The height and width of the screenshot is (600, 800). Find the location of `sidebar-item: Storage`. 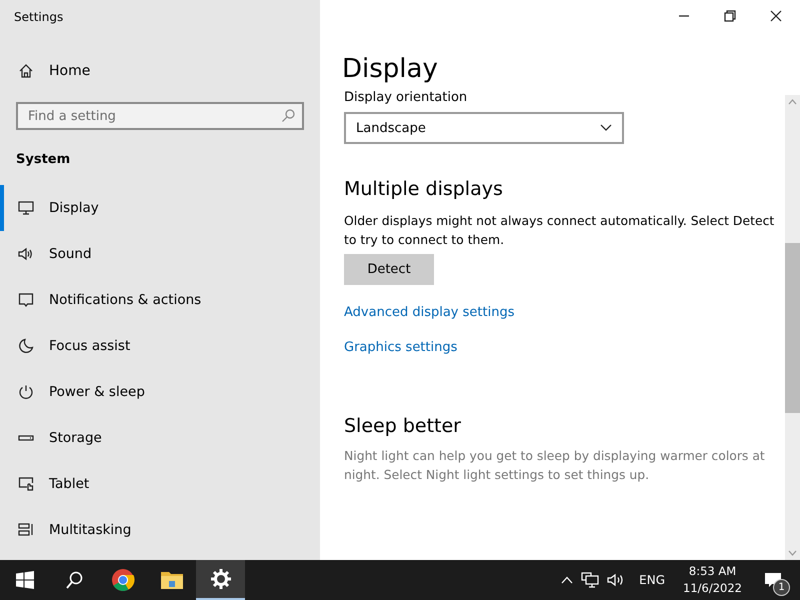

sidebar-item: Storage is located at coordinates (160, 438).